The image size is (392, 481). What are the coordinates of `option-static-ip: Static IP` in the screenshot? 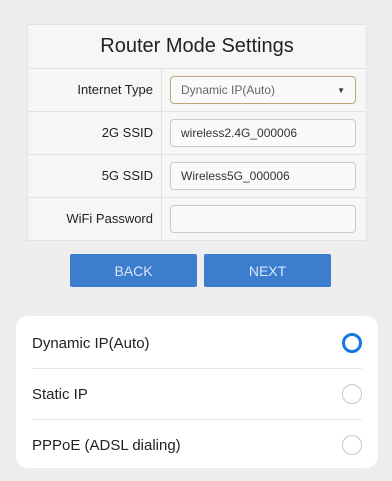 It's located at (197, 394).